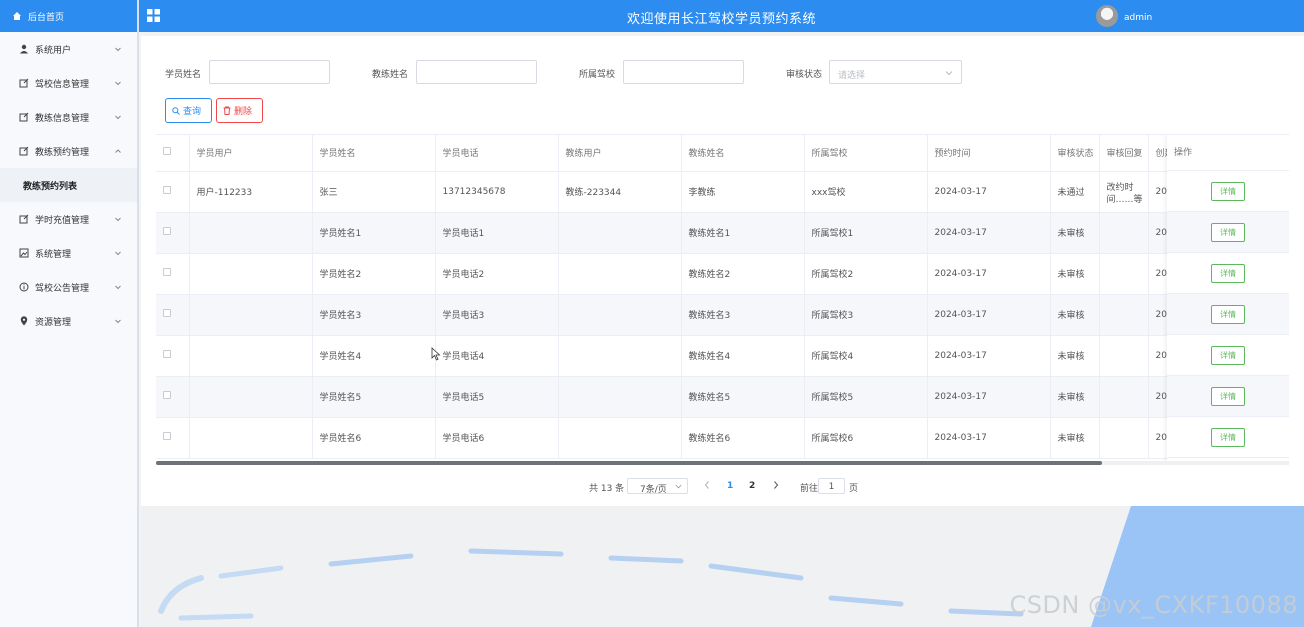 The width and height of the screenshot is (1304, 627). Describe the element at coordinates (722, 274) in the screenshot. I see `table-row: 学员姓名2 学员电话2 教练姓名2 所属驾校2 2024-03-17 未审核 202` at that location.